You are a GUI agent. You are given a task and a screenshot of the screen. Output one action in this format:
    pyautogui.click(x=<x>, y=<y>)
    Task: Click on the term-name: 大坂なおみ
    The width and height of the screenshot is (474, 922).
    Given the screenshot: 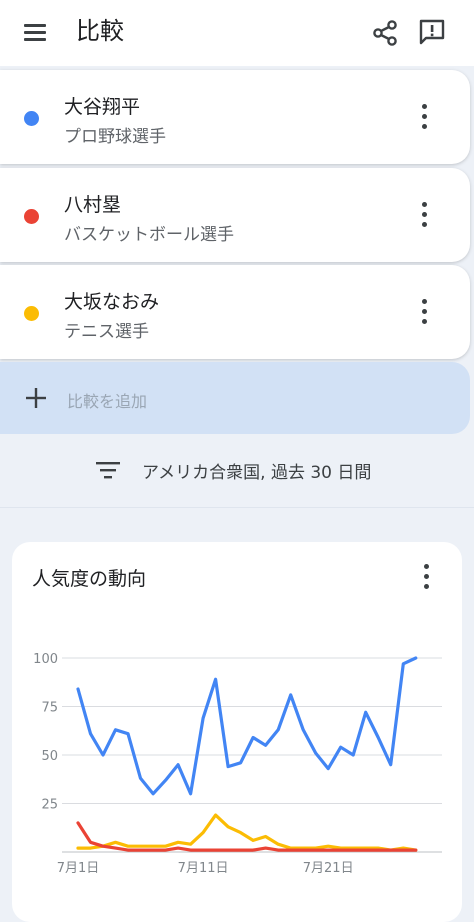 What is the action you would take?
    pyautogui.click(x=112, y=302)
    